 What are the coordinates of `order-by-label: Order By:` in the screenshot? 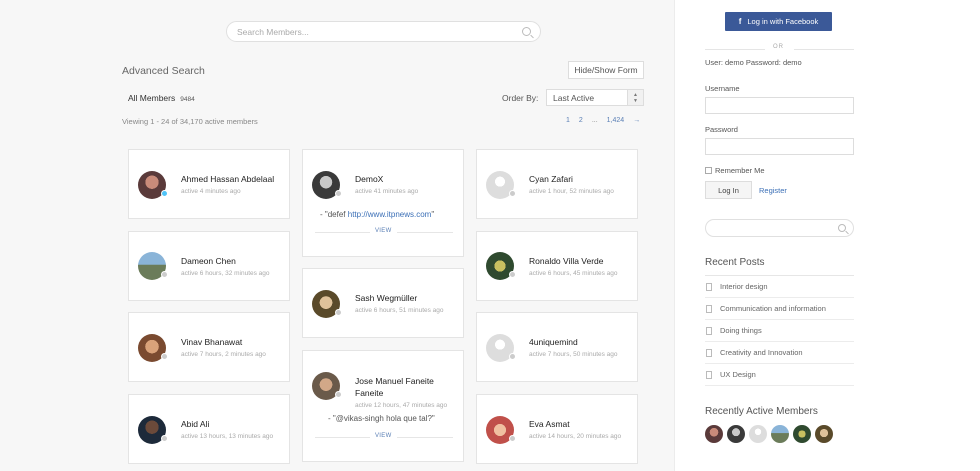 It's located at (520, 98).